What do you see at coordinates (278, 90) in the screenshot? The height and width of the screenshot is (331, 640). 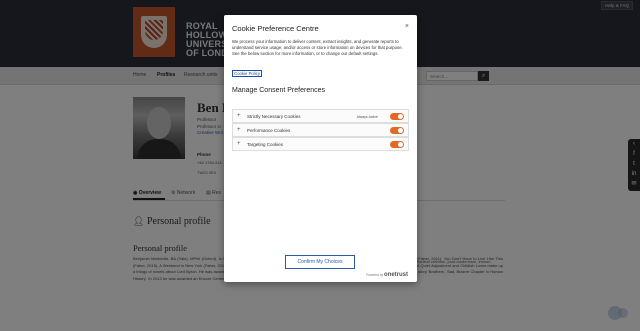 I see `manage-preferences-heading: Manage Consent Preferences` at bounding box center [278, 90].